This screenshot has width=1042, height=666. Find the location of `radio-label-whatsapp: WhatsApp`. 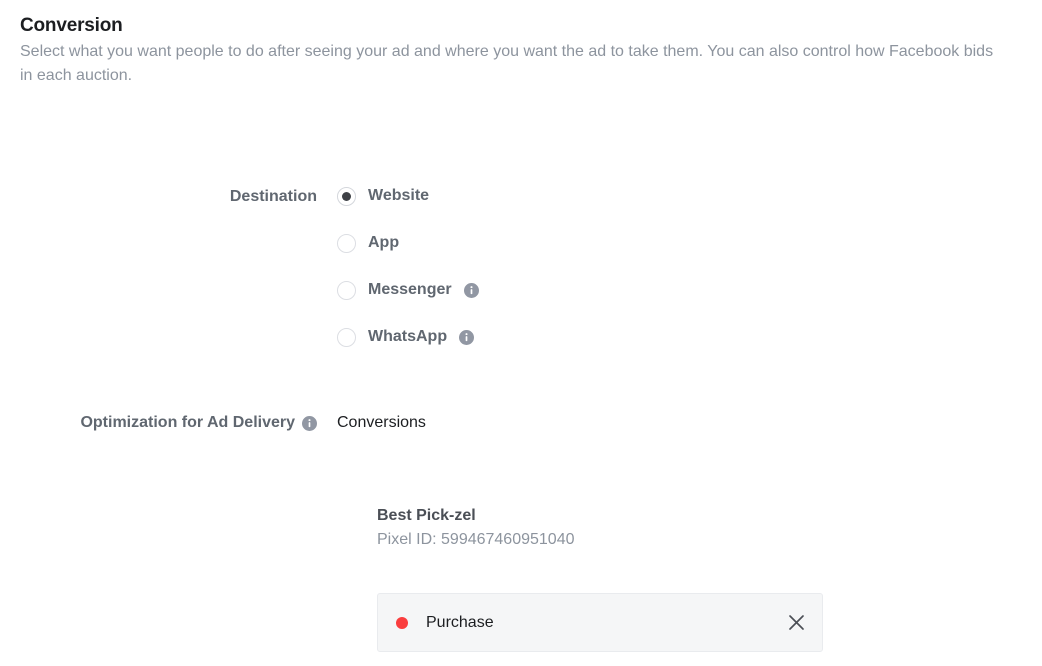

radio-label-whatsapp: WhatsApp is located at coordinates (408, 336).